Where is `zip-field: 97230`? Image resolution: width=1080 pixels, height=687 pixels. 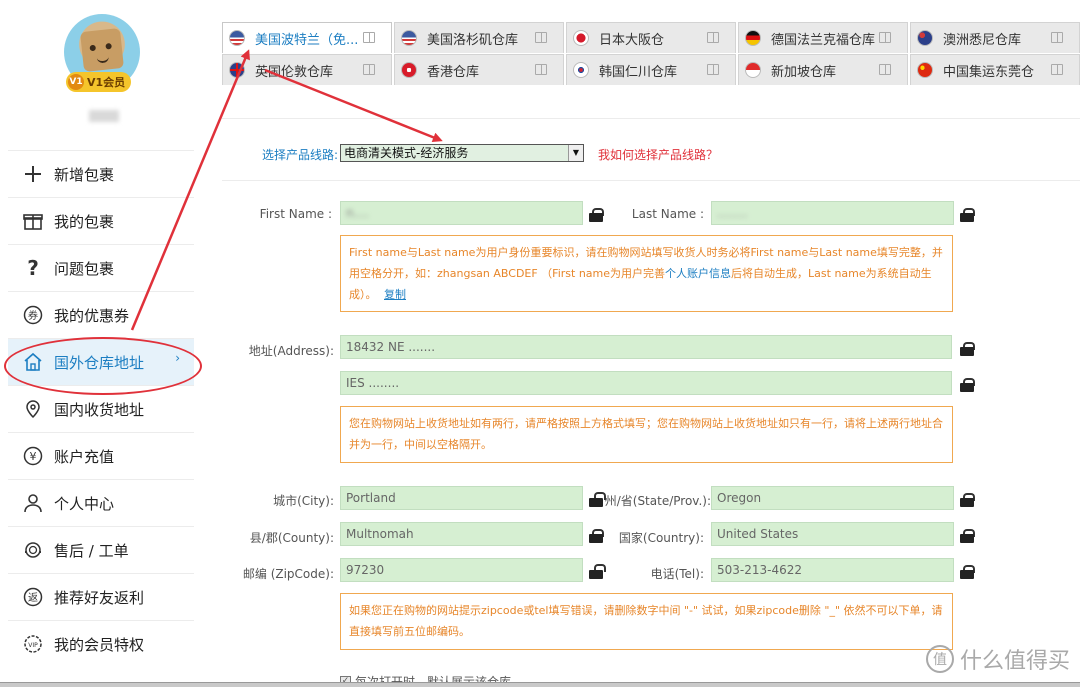 zip-field: 97230 is located at coordinates (461, 570).